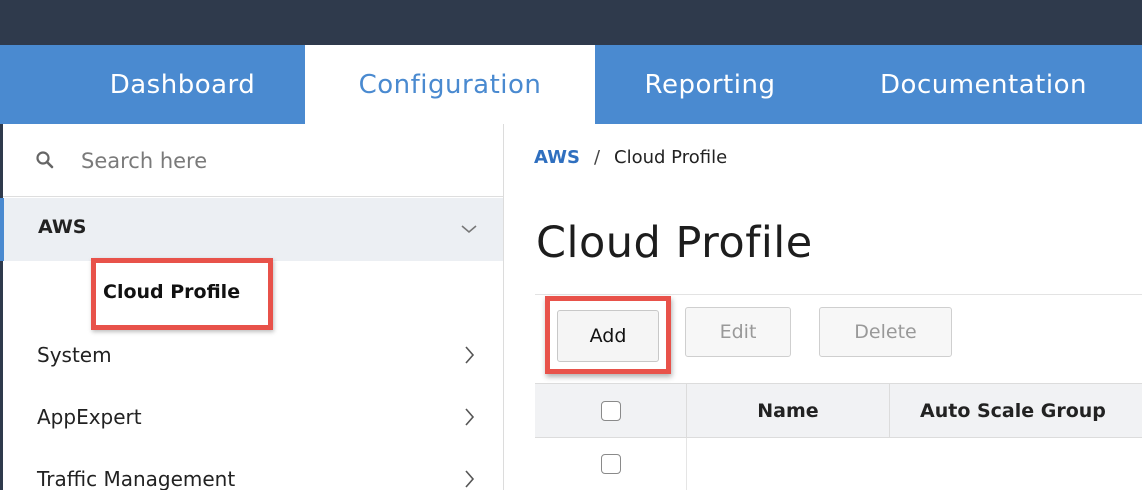 The image size is (1142, 490). Describe the element at coordinates (838, 464) in the screenshot. I see `table-row` at that location.